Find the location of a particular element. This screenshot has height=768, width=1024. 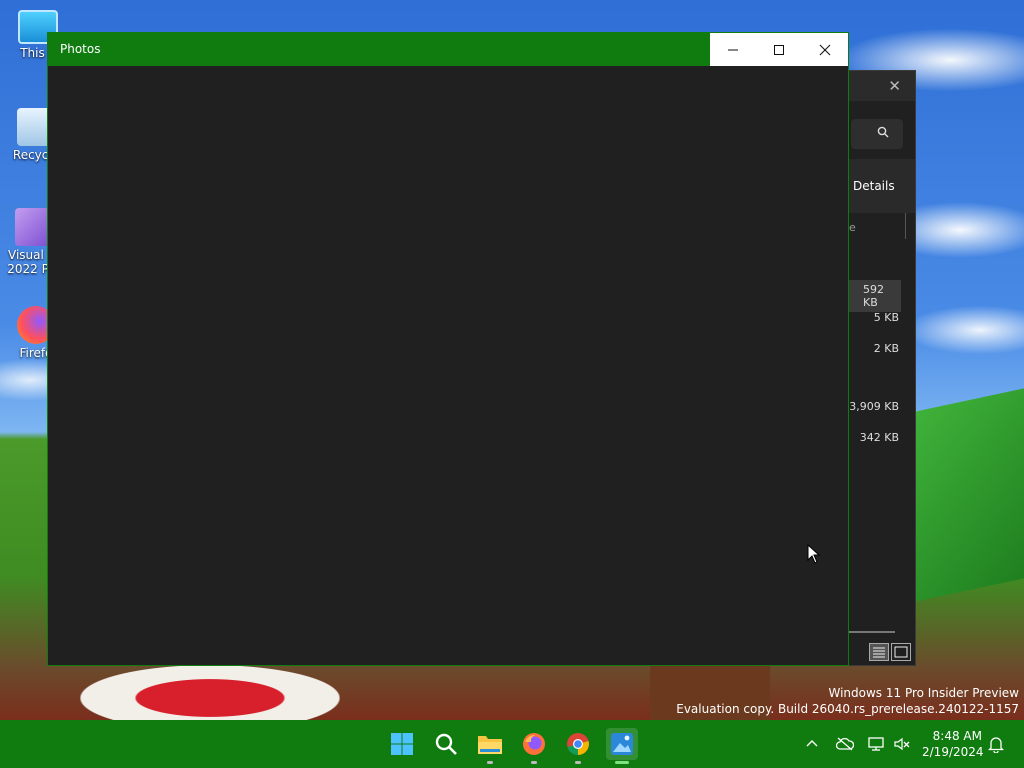

show-hidden-icons-button is located at coordinates (812, 744).